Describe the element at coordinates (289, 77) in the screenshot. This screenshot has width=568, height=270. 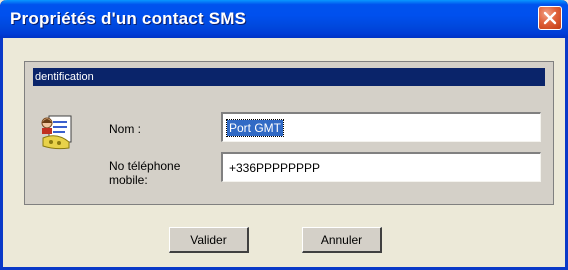
I see `group-header: dentification` at that location.